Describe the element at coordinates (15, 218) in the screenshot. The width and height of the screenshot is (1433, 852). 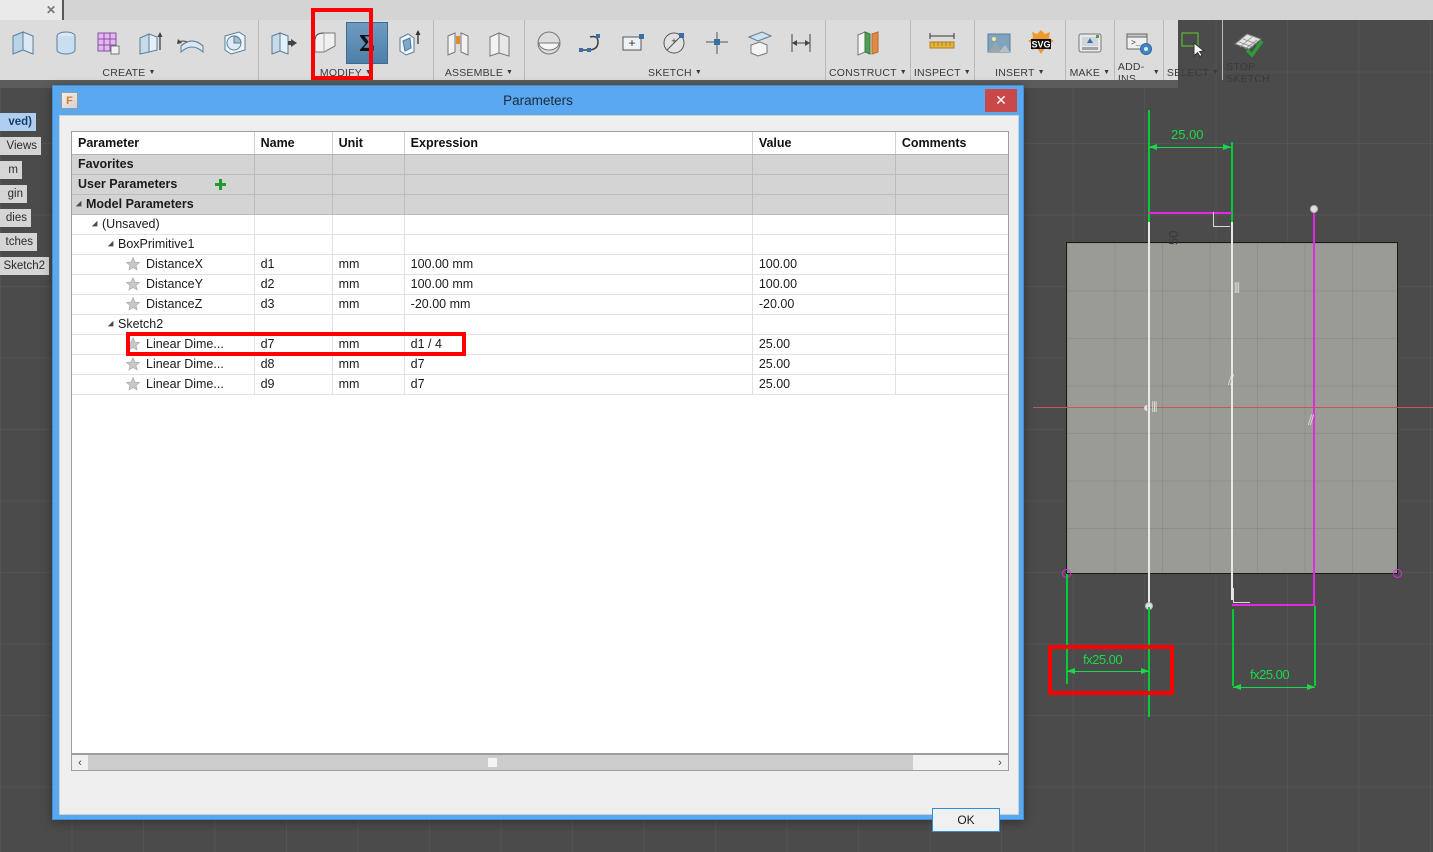
I see `browser-item-4: dies` at that location.